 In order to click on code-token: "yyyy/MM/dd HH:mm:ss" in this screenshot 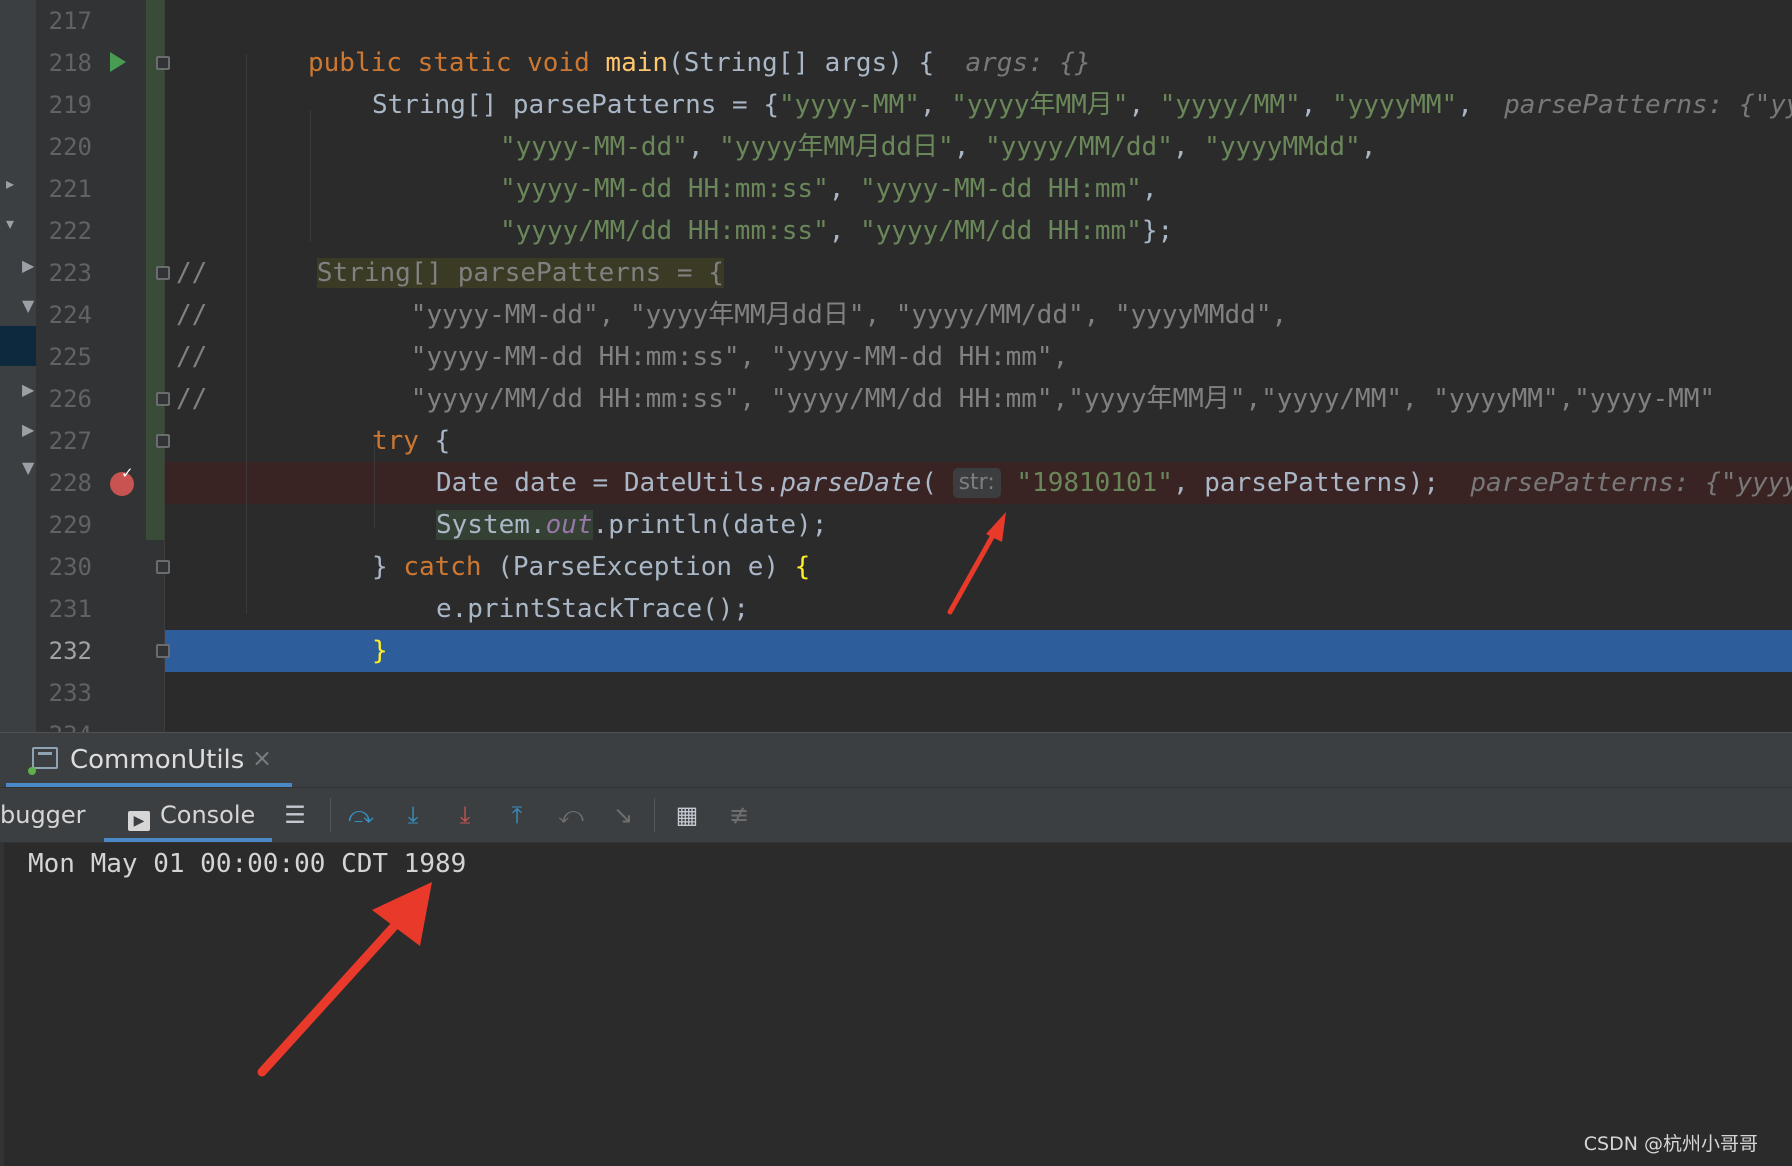, I will do `click(664, 231)`.